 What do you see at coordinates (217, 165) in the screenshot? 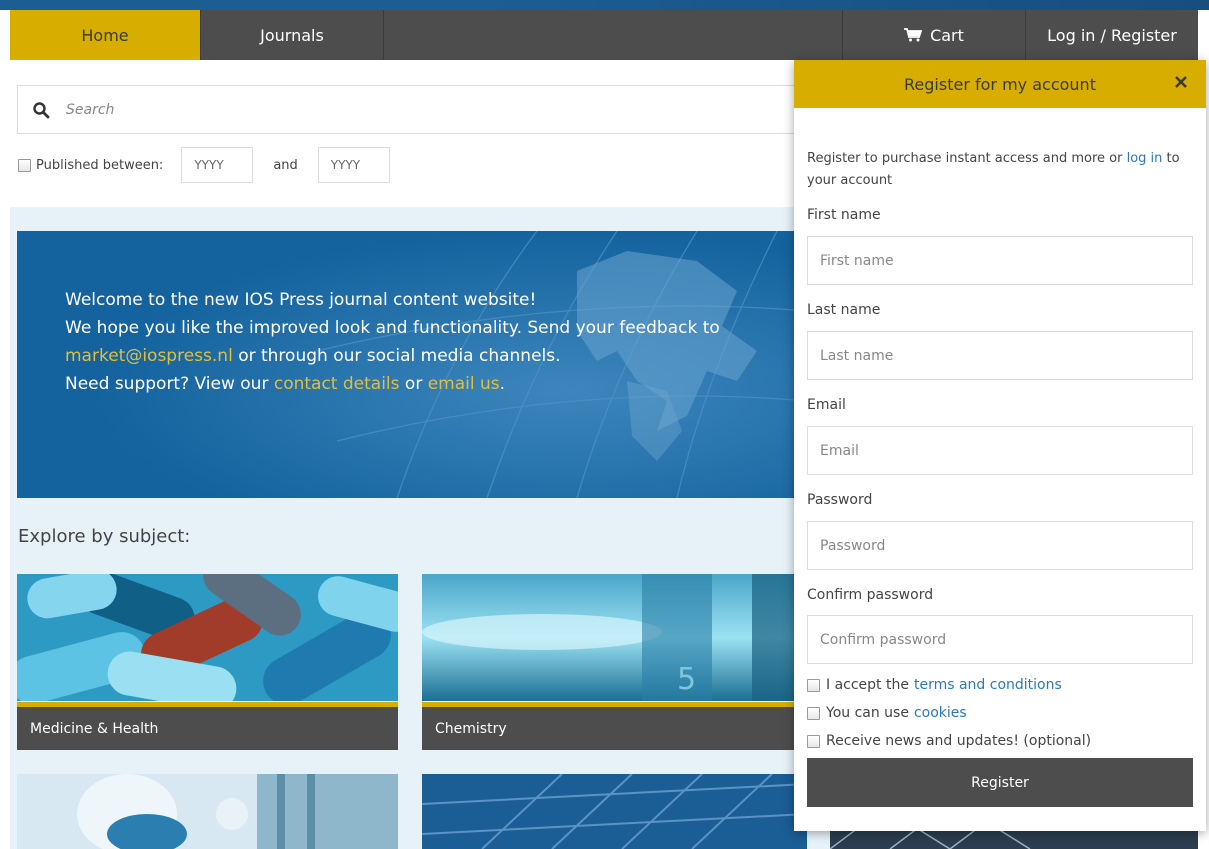
I see `year-from-input: YYYY` at bounding box center [217, 165].